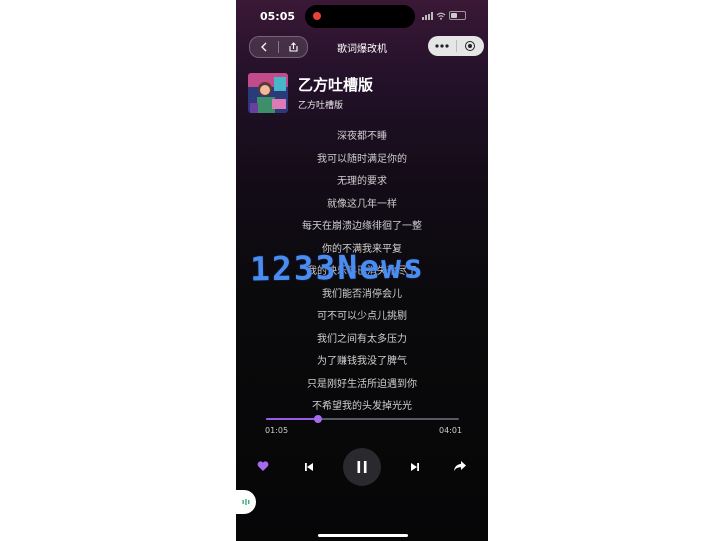 Image resolution: width=724 pixels, height=541 pixels. Describe the element at coordinates (337, 267) in the screenshot. I see `watermark-text: 1233News` at that location.